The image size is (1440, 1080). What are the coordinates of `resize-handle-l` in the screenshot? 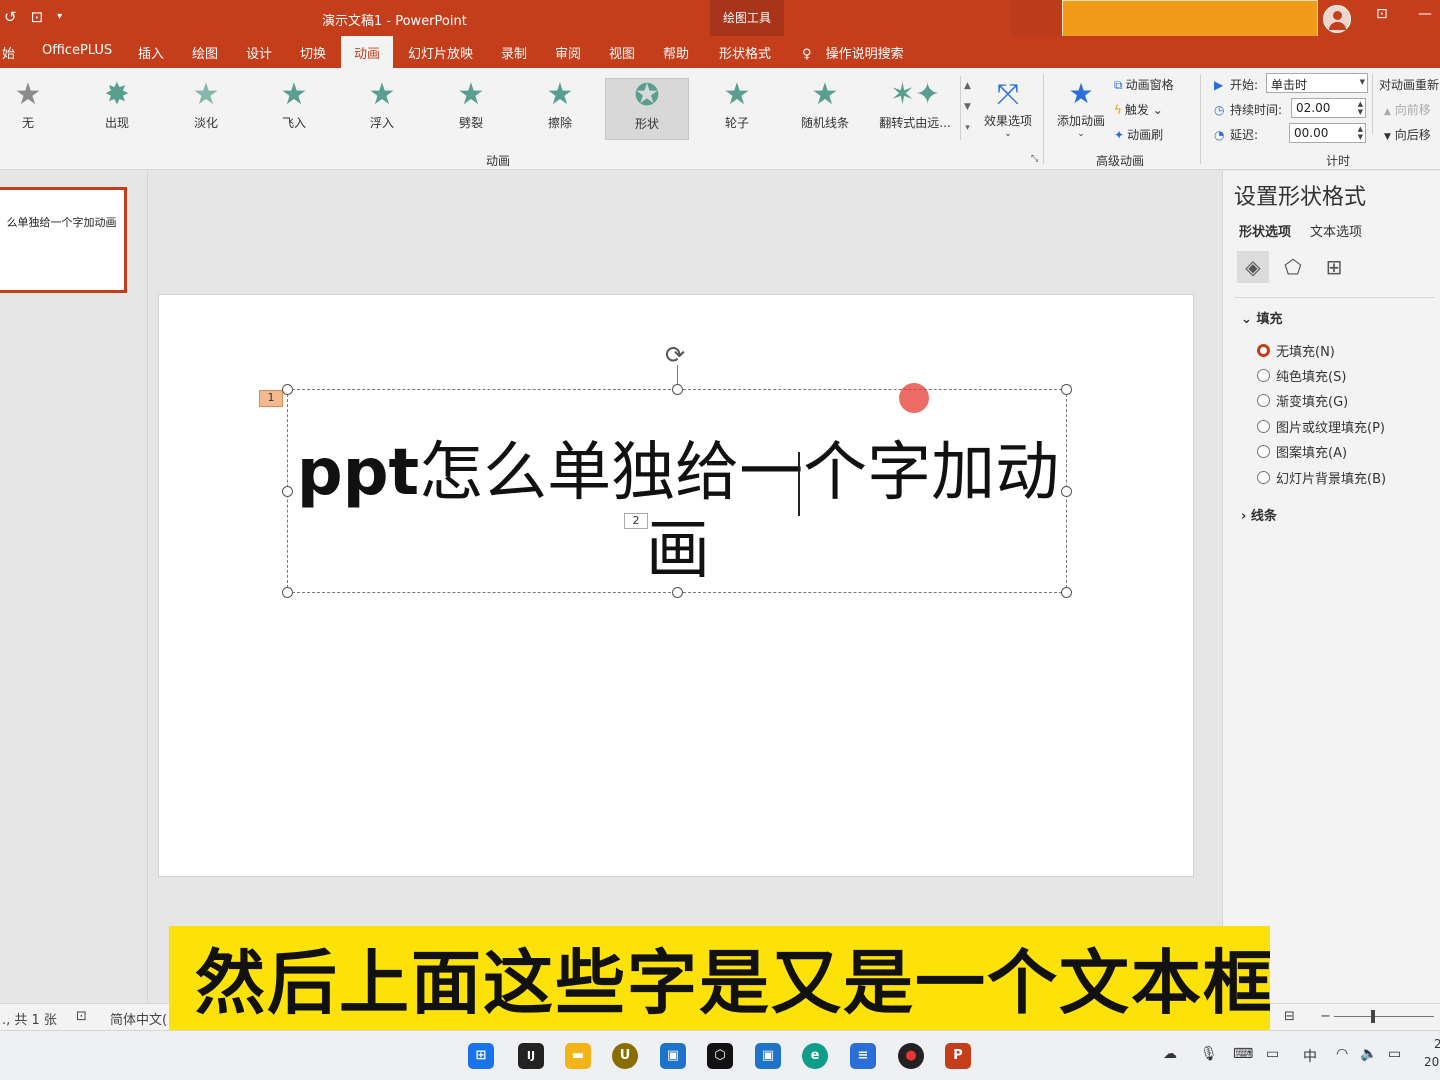 It's located at (287, 491).